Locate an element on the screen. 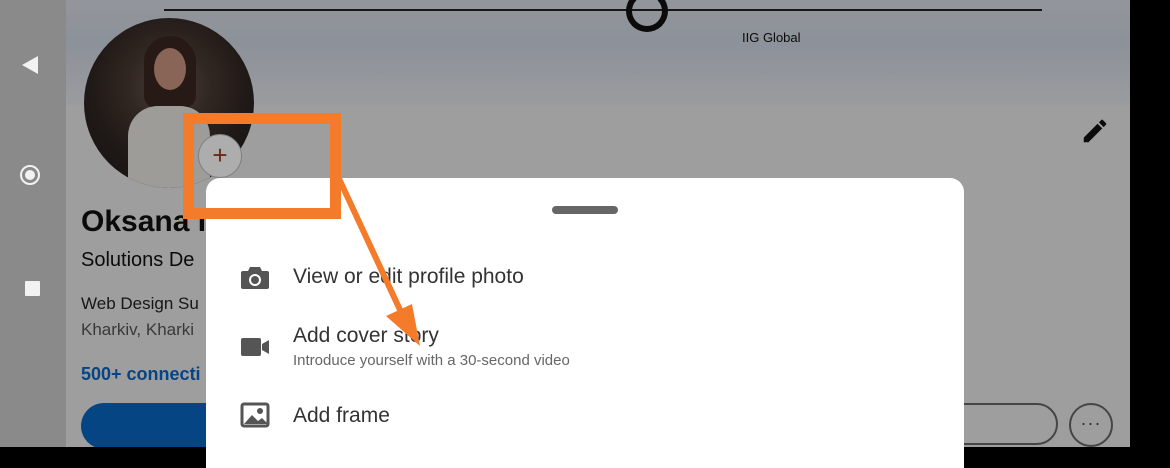 The width and height of the screenshot is (1170, 468). annotation-highlight-box is located at coordinates (262, 166).